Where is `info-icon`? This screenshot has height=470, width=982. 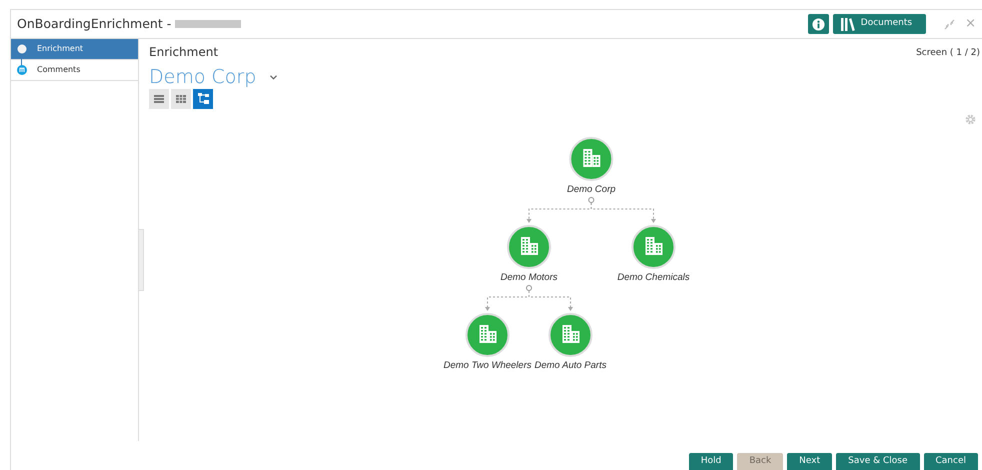
info-icon is located at coordinates (818, 24).